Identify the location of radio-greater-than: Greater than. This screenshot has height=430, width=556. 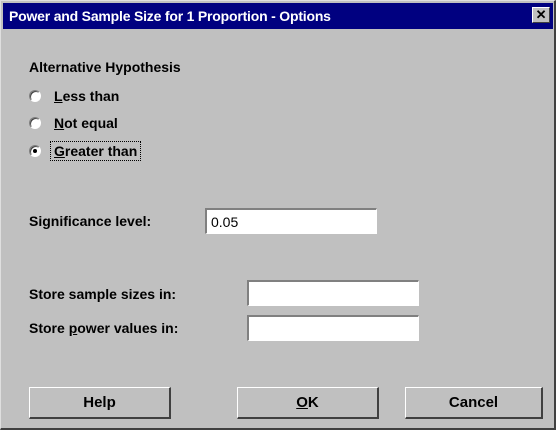
(85, 151).